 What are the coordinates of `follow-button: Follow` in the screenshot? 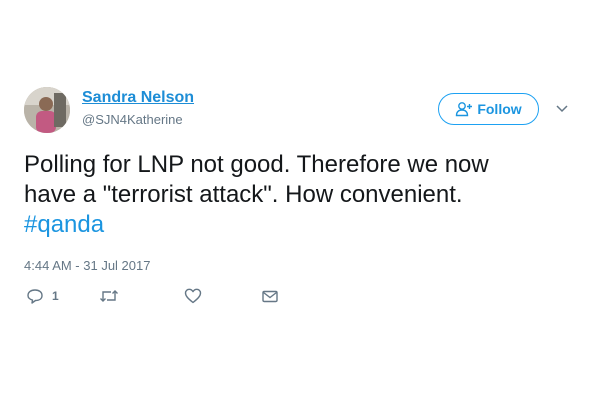 It's located at (488, 109).